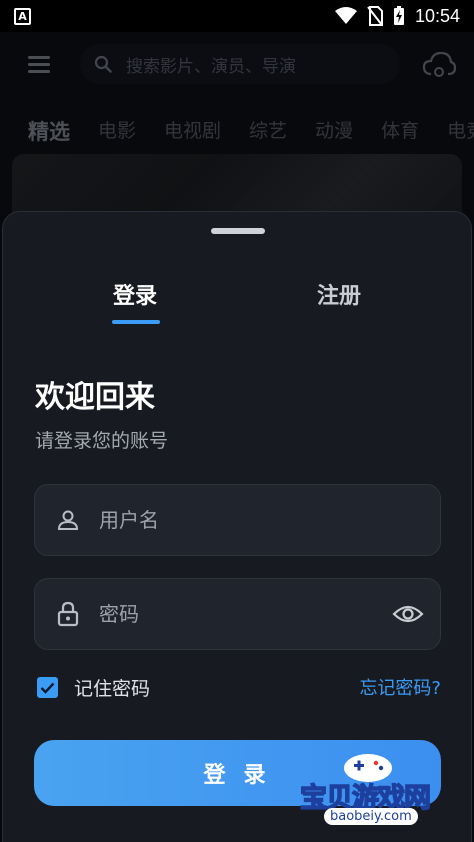  I want to click on show-password-icon, so click(408, 614).